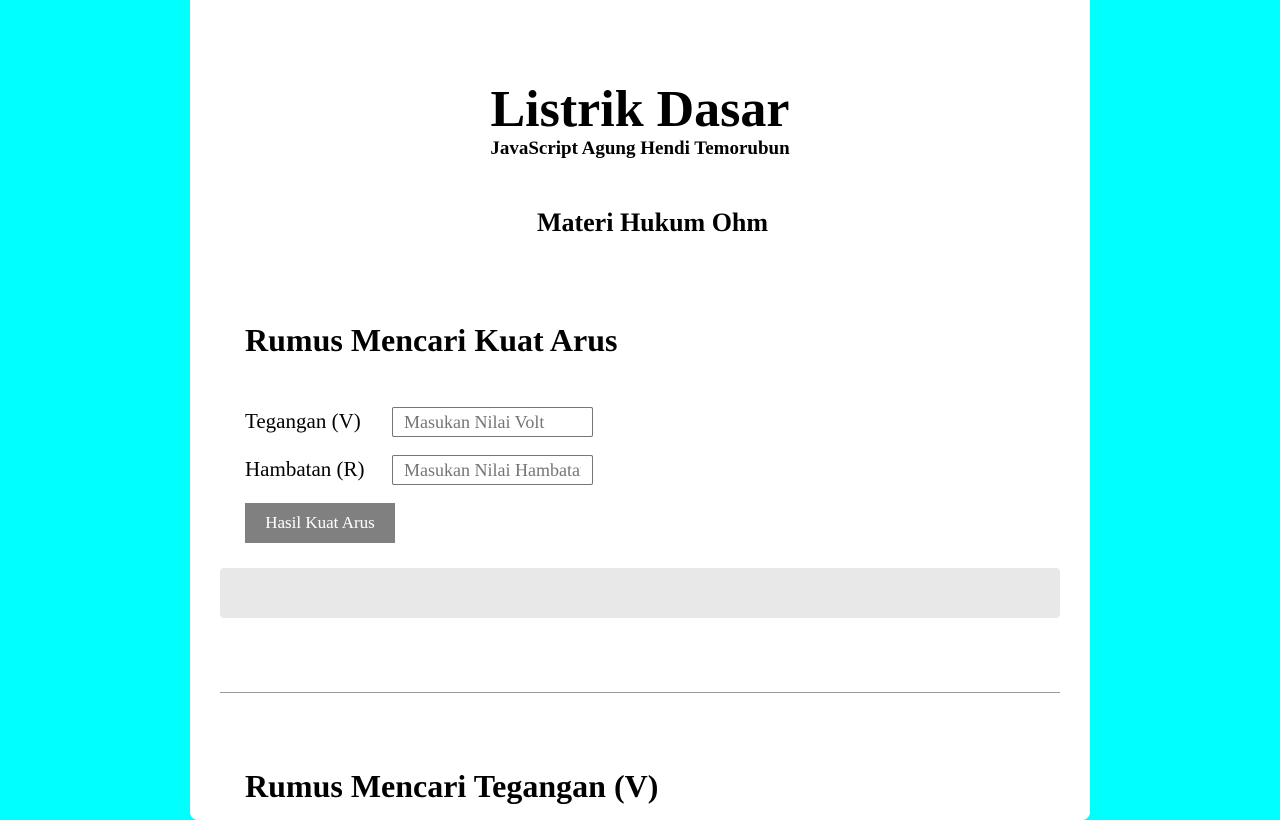 Image resolution: width=1280 pixels, height=820 pixels. Describe the element at coordinates (640, 593) in the screenshot. I see `result-output` at that location.